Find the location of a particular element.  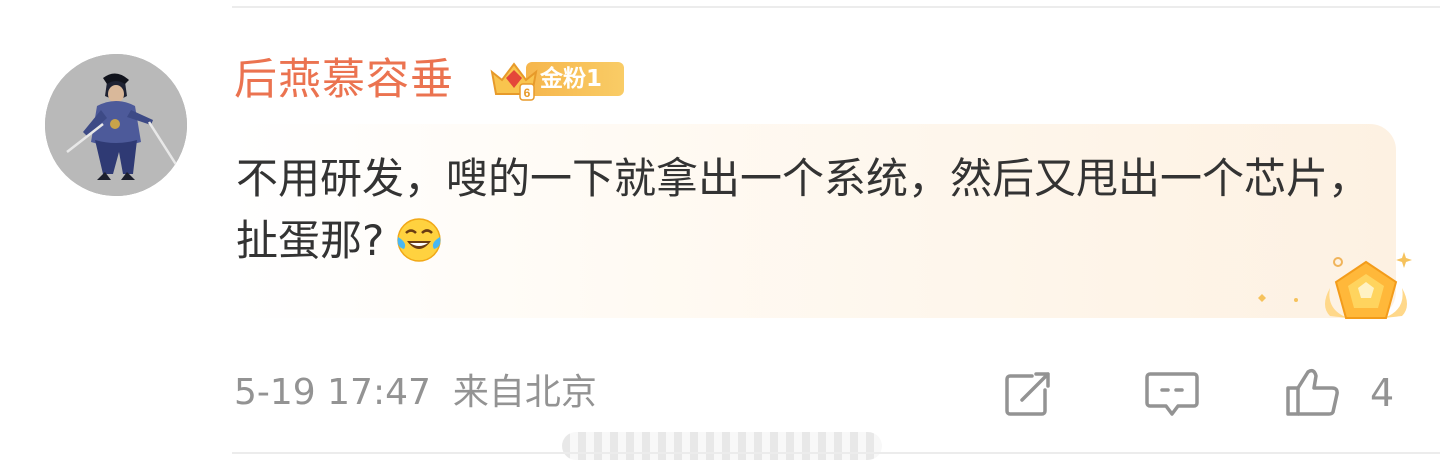

fan-badge-label: 金粉1 is located at coordinates (571, 79).